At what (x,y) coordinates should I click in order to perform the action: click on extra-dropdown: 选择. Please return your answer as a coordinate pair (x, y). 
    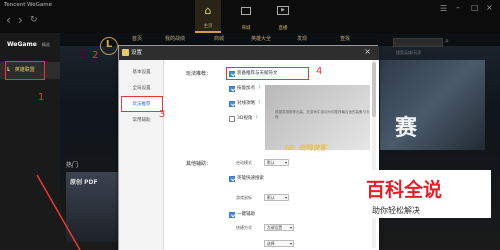
    Looking at the image, I should click on (279, 243).